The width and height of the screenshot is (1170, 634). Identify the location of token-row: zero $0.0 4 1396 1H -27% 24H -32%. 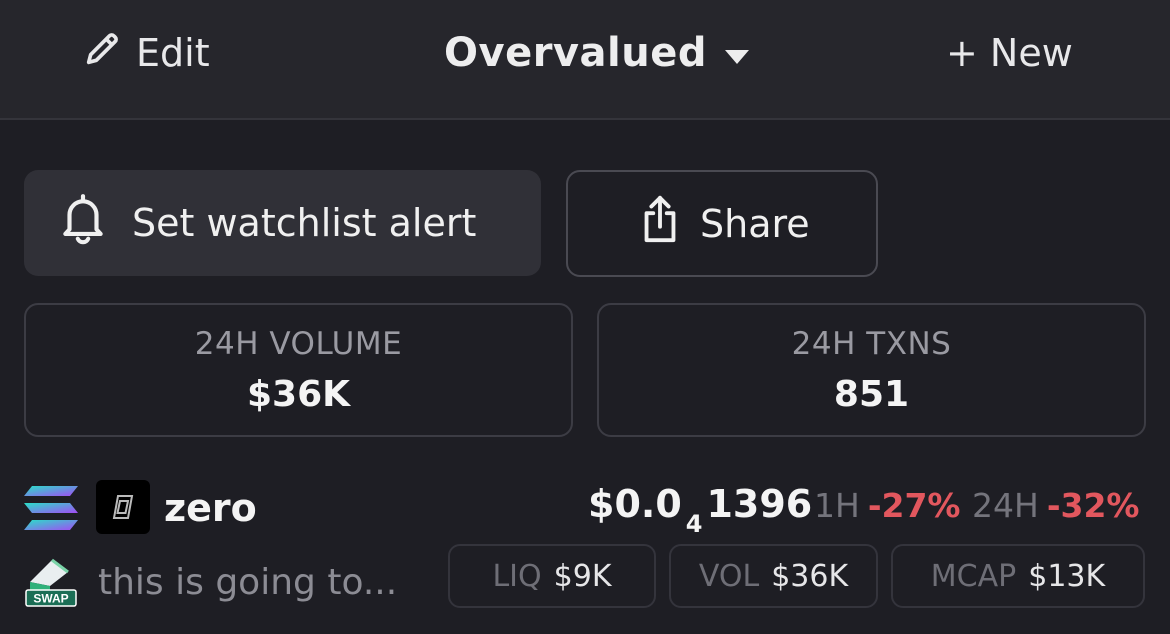
(589, 509).